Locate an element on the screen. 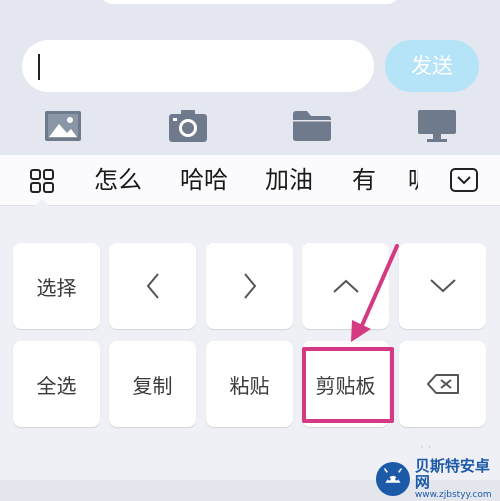 The image size is (500, 501). grid-menu-icon is located at coordinates (42, 181).